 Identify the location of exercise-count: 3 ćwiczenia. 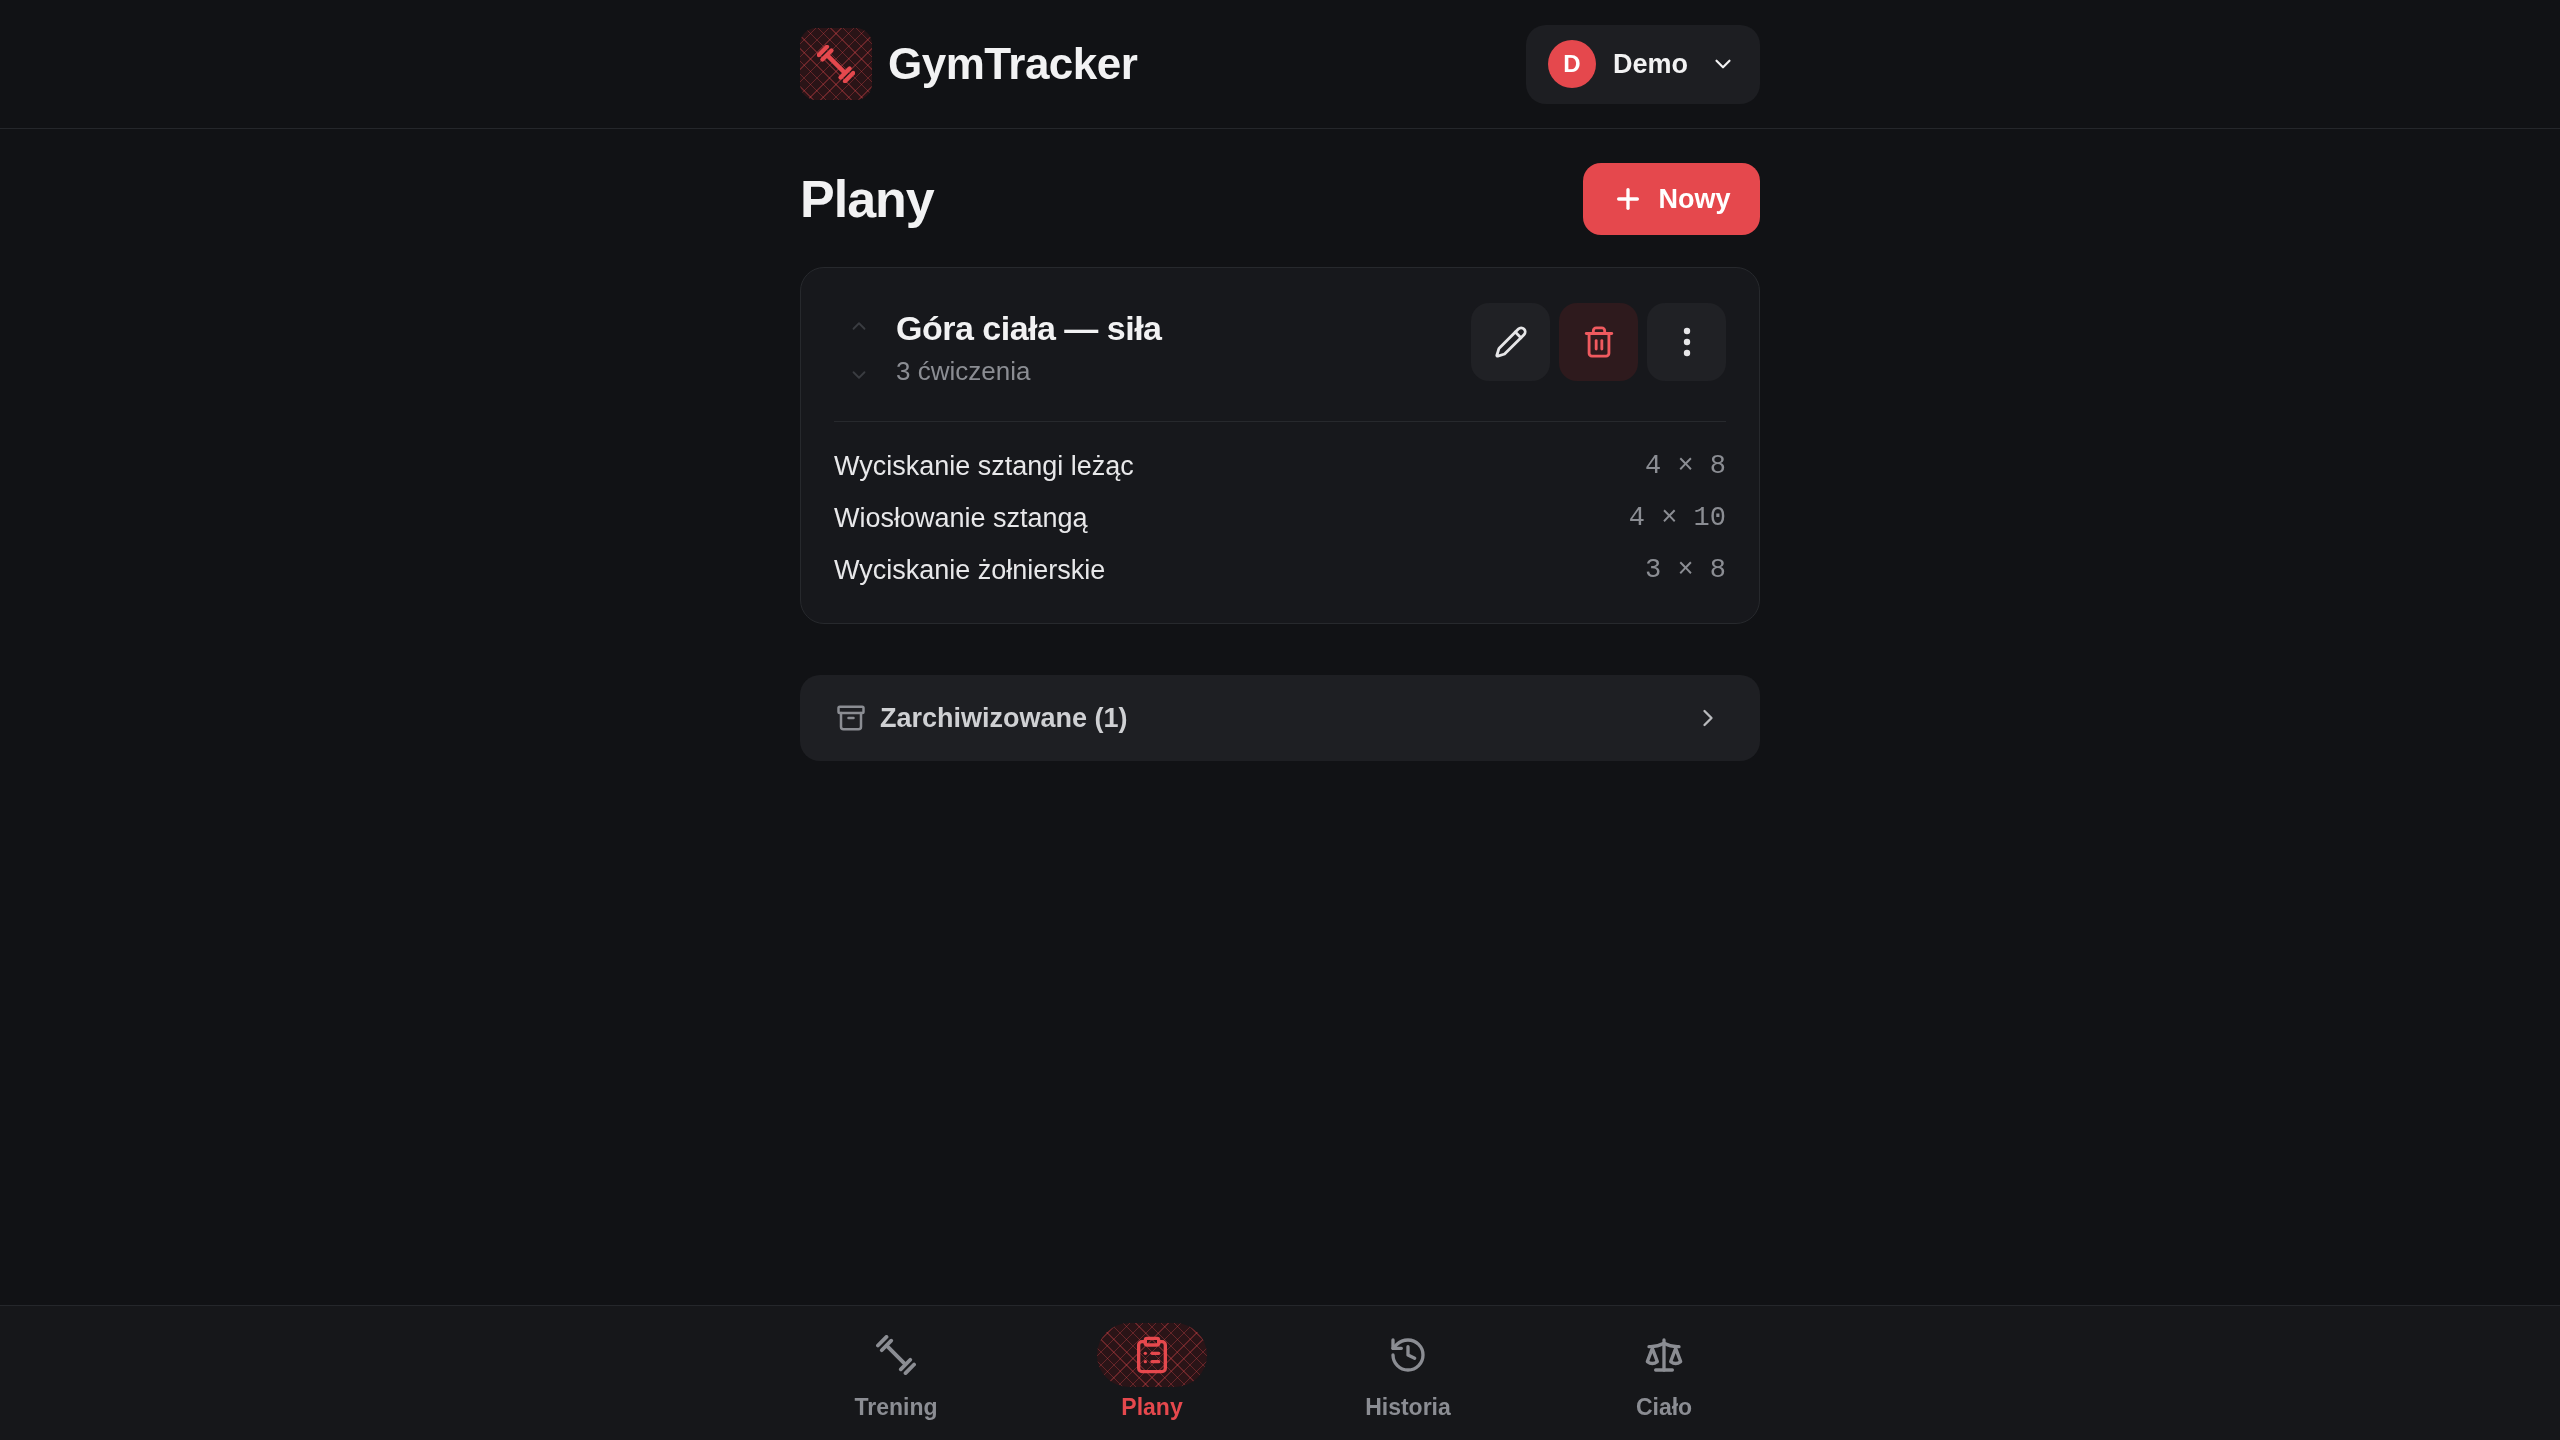
(964, 371).